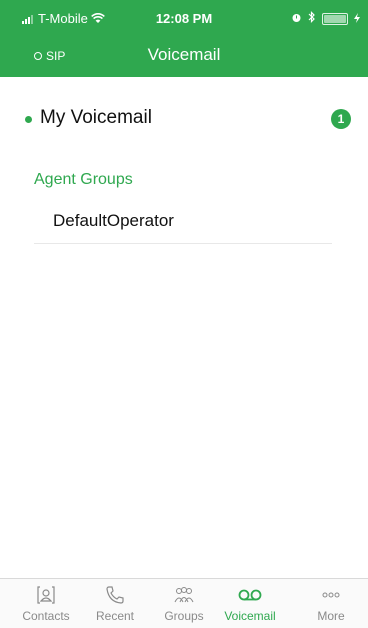  I want to click on tab-bar: Contacts Recent Groups Voicemail More, so click(184, 603).